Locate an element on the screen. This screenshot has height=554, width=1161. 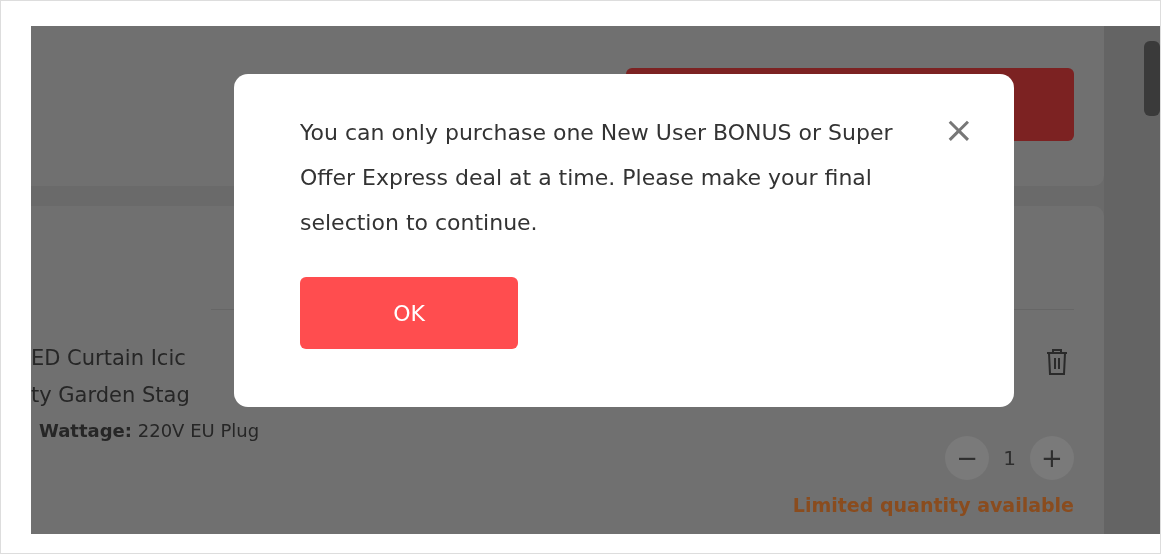
decrease-button: − is located at coordinates (967, 458).